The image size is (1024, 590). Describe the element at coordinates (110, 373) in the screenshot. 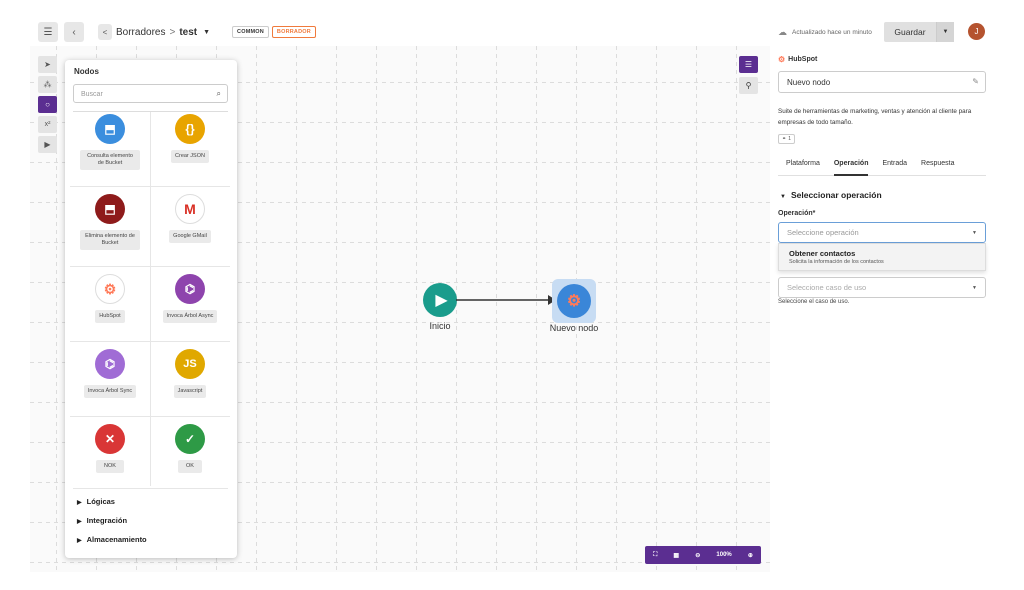

I see `node-item: ⌬ Invoca Árbol Sync` at that location.